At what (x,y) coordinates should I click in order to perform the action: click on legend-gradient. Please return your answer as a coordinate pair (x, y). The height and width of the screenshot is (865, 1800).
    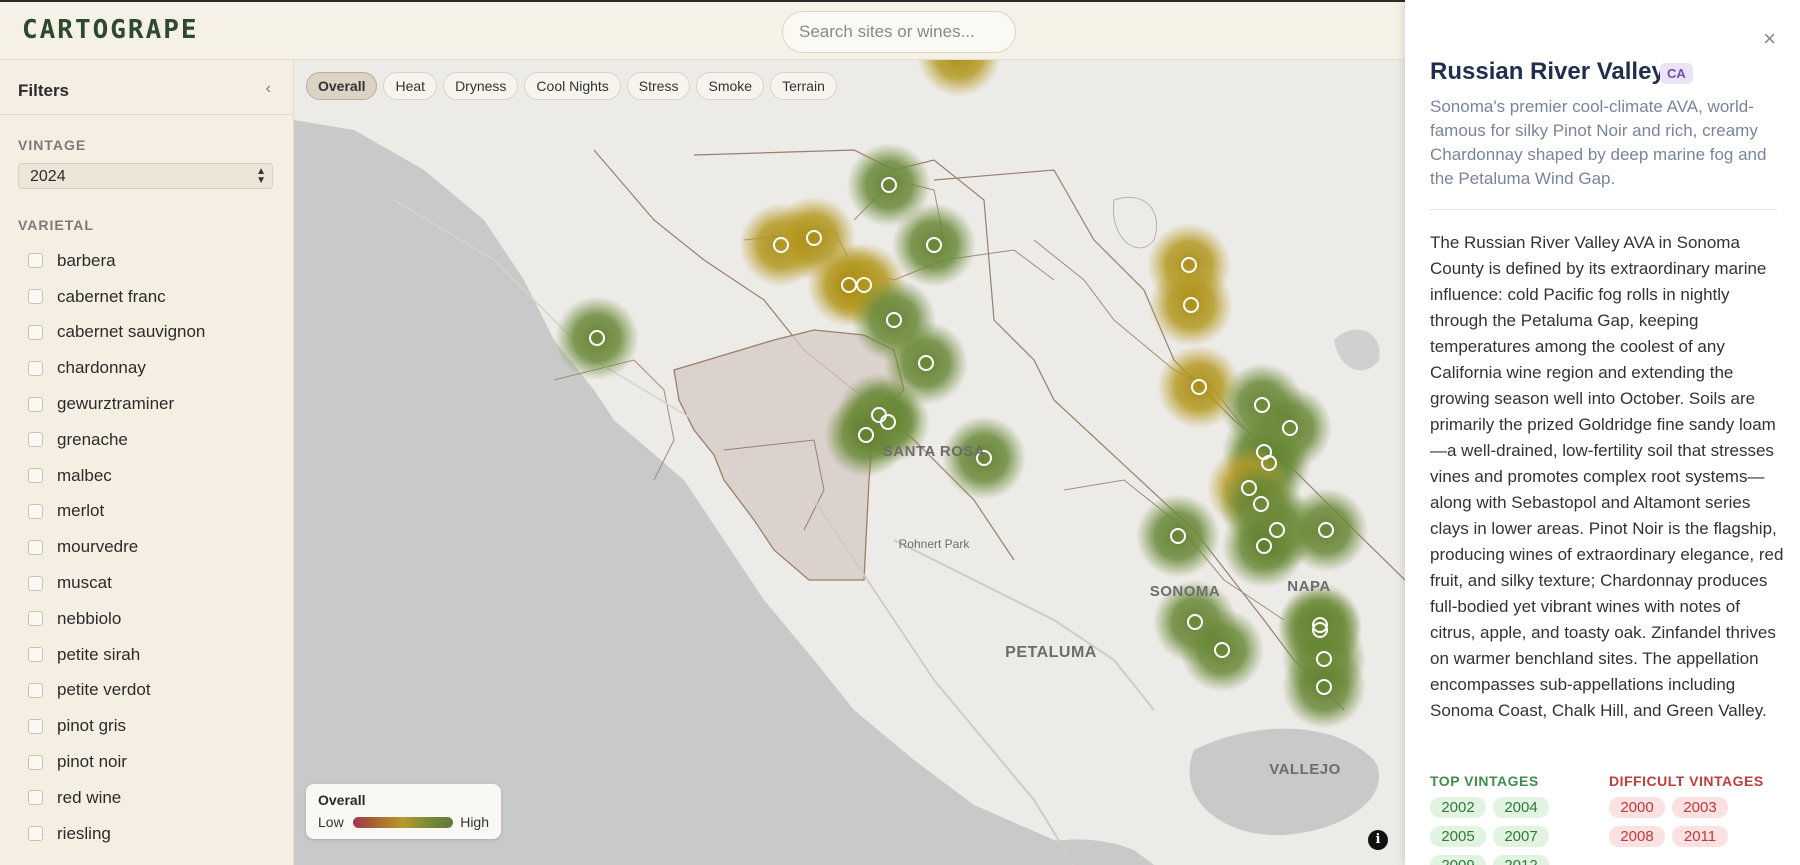
    Looking at the image, I should click on (403, 822).